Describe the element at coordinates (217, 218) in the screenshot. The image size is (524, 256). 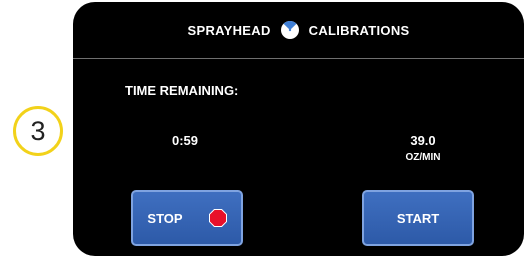
I see `stop-sign-icon` at that location.